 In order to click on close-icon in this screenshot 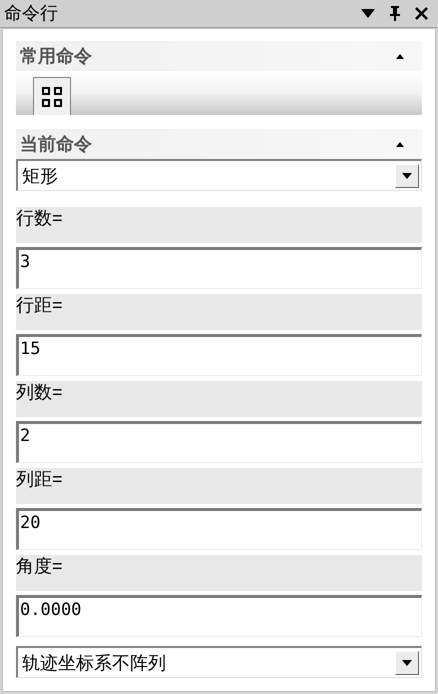, I will do `click(421, 13)`.